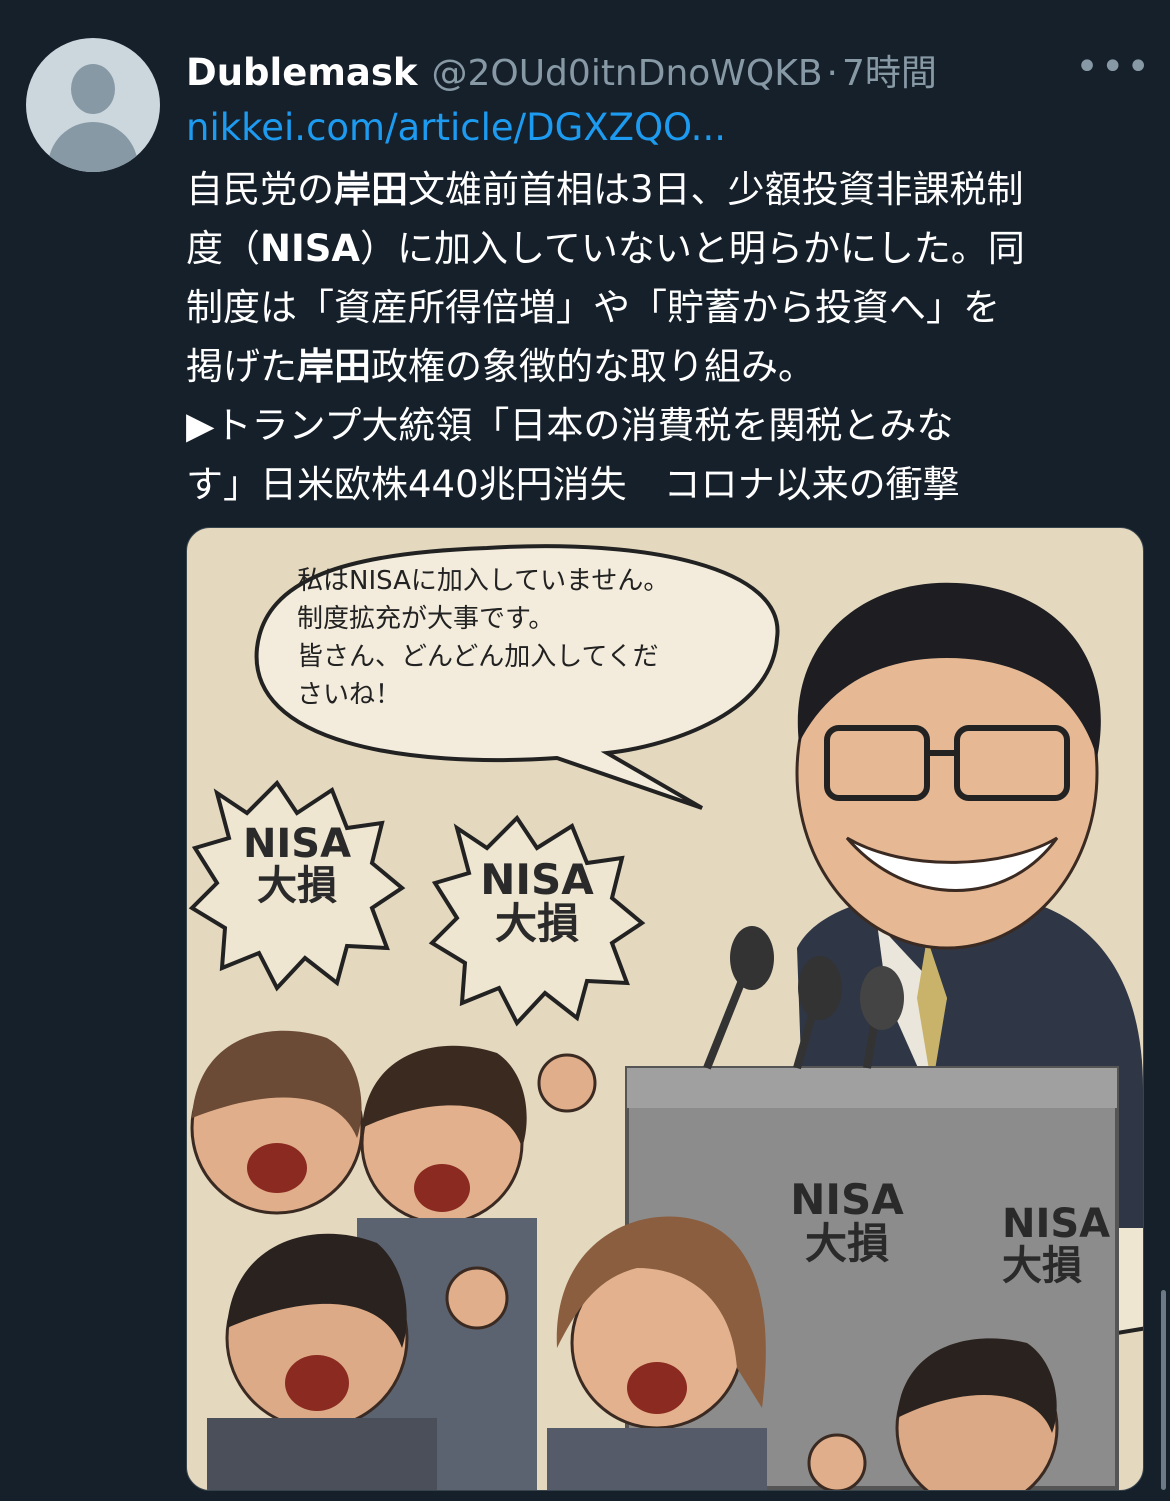 This screenshot has height=1501, width=1170. What do you see at coordinates (593, 307) in the screenshot?
I see `tweet-line: 制度は「資産所得倍増」や「貯蓄から投資へ」を` at bounding box center [593, 307].